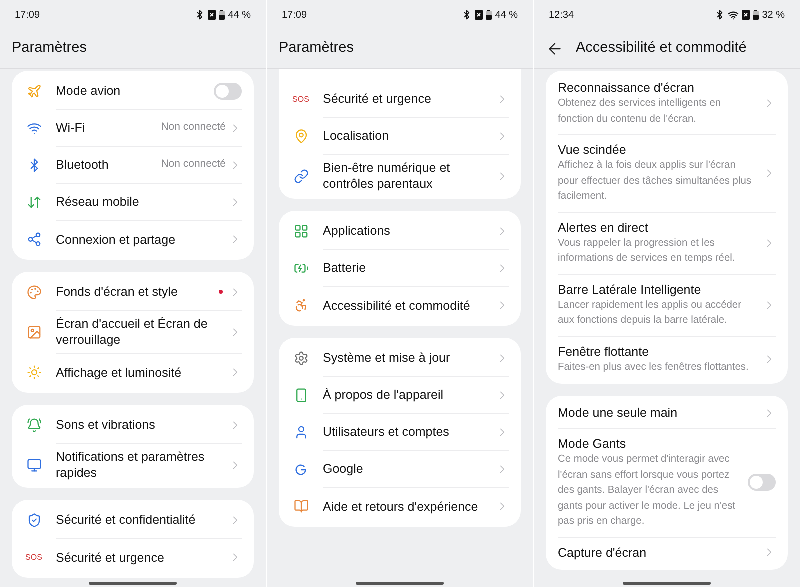  What do you see at coordinates (409, 136) in the screenshot?
I see `setting-label: Localisation` at bounding box center [409, 136].